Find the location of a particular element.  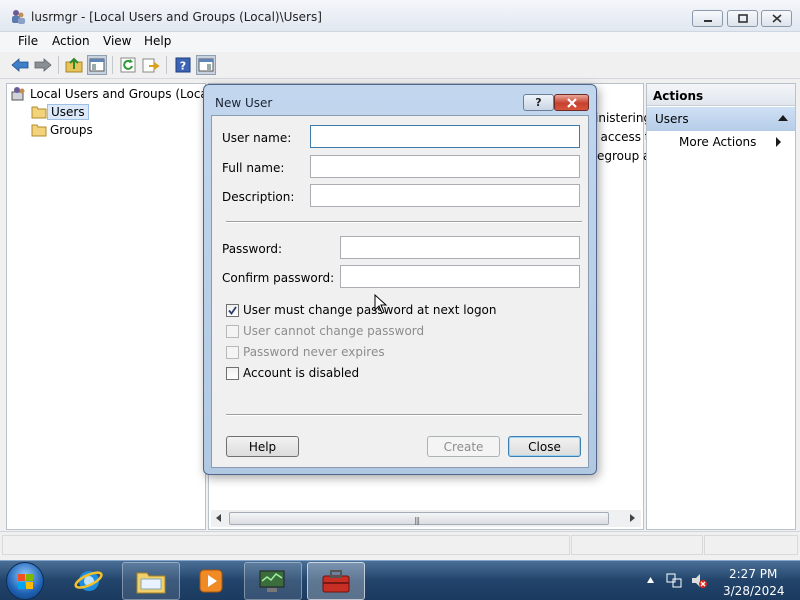

tree-node-users-label: Users is located at coordinates (68, 111).